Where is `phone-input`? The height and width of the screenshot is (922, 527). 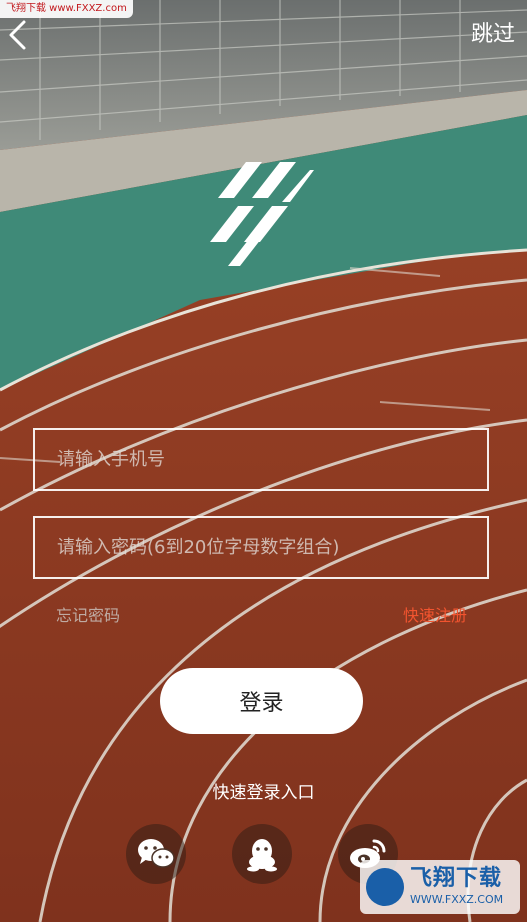 phone-input is located at coordinates (261, 459).